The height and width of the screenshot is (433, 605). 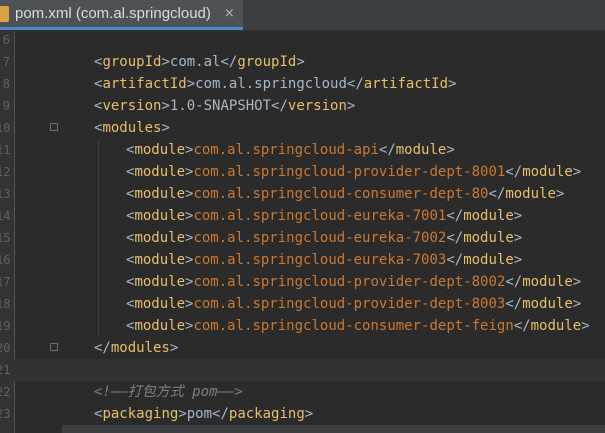 What do you see at coordinates (5, 172) in the screenshot?
I see `line-number: 12` at bounding box center [5, 172].